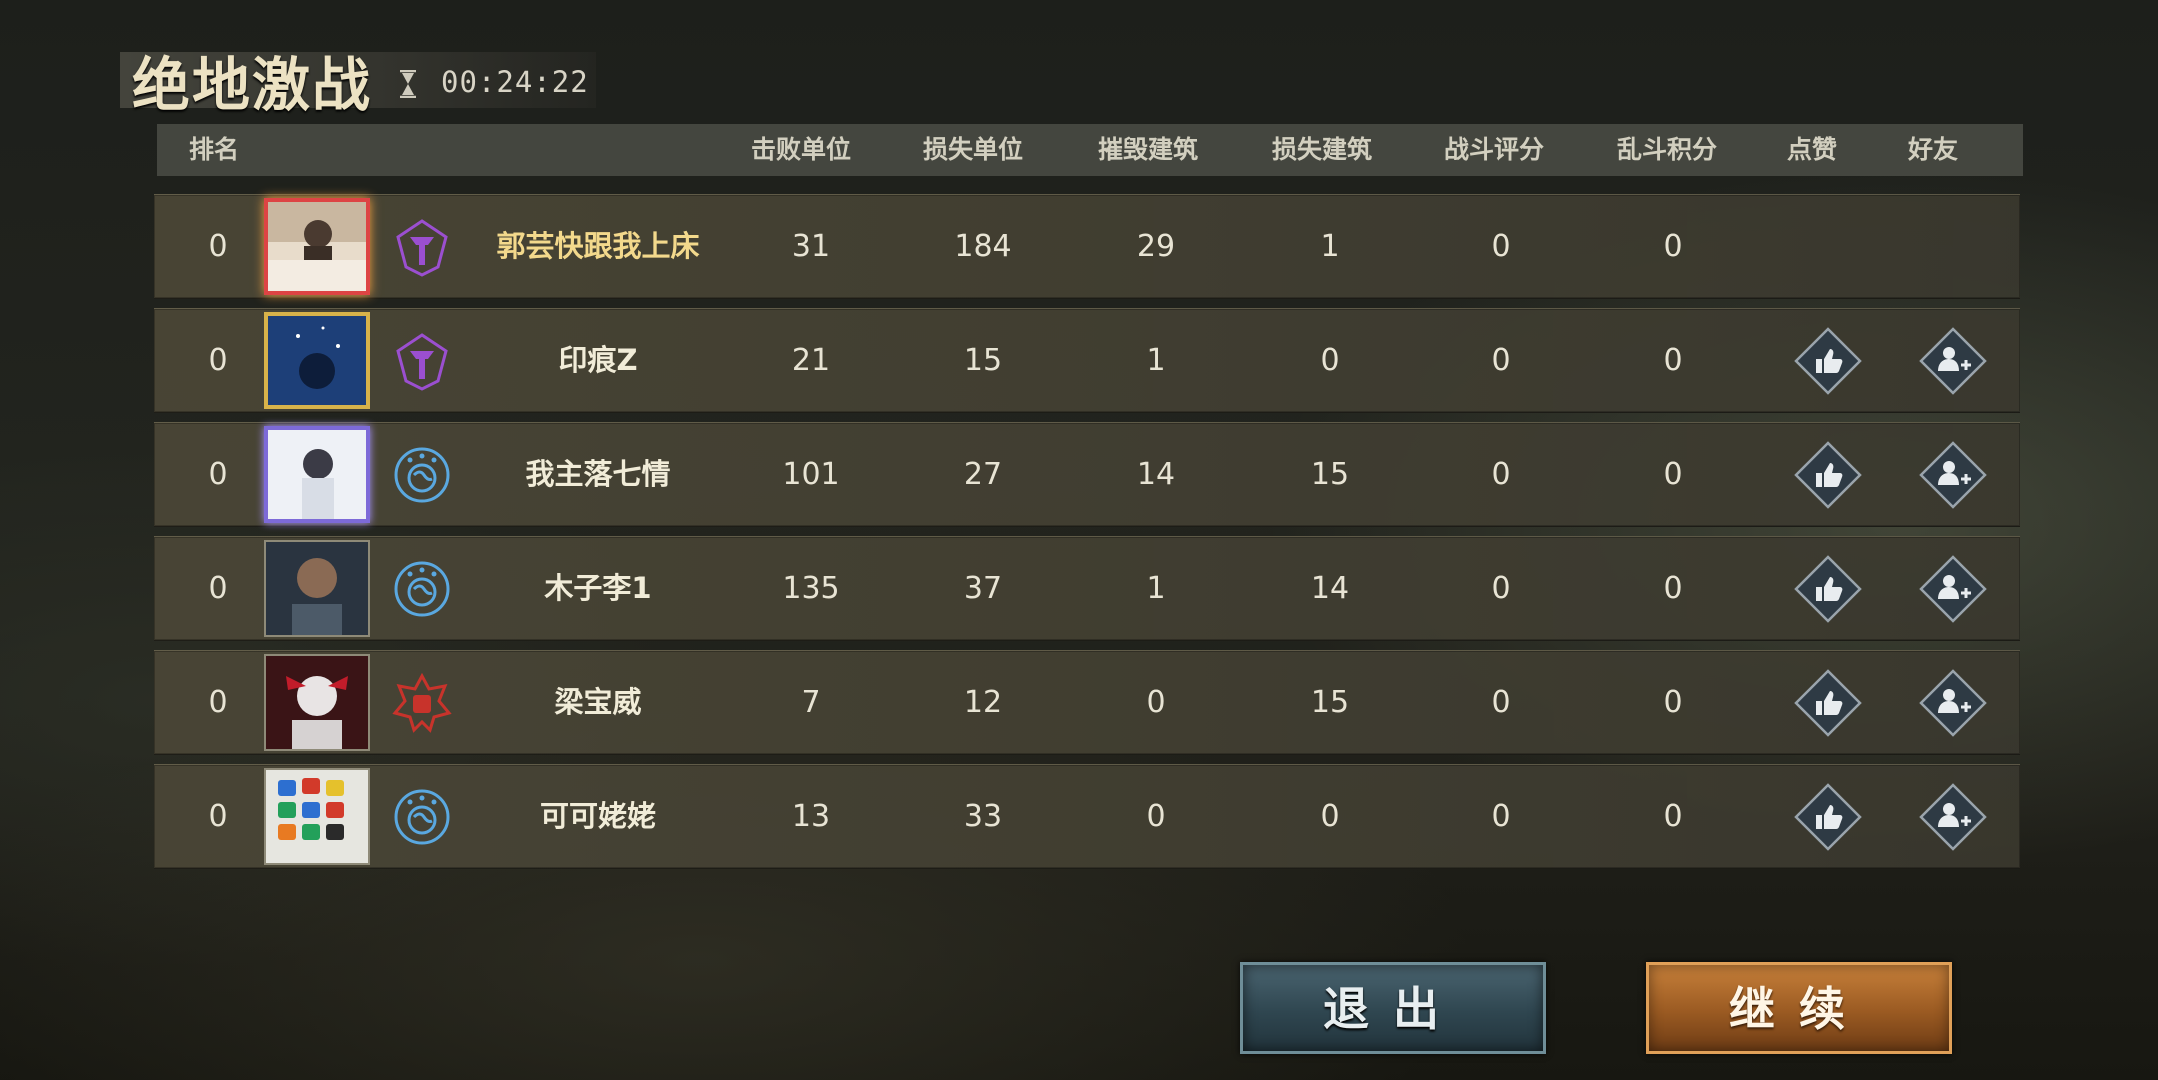 The image size is (2158, 1080). What do you see at coordinates (1667, 149) in the screenshot?
I see `header-brawl-points: 乱斗积分` at bounding box center [1667, 149].